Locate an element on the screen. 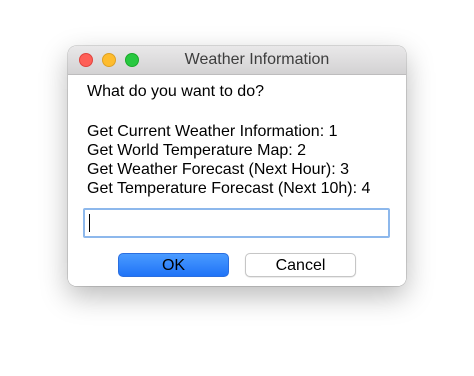 This screenshot has width=474, height=376. dialog-prompt: What do you want to do? is located at coordinates (175, 91).